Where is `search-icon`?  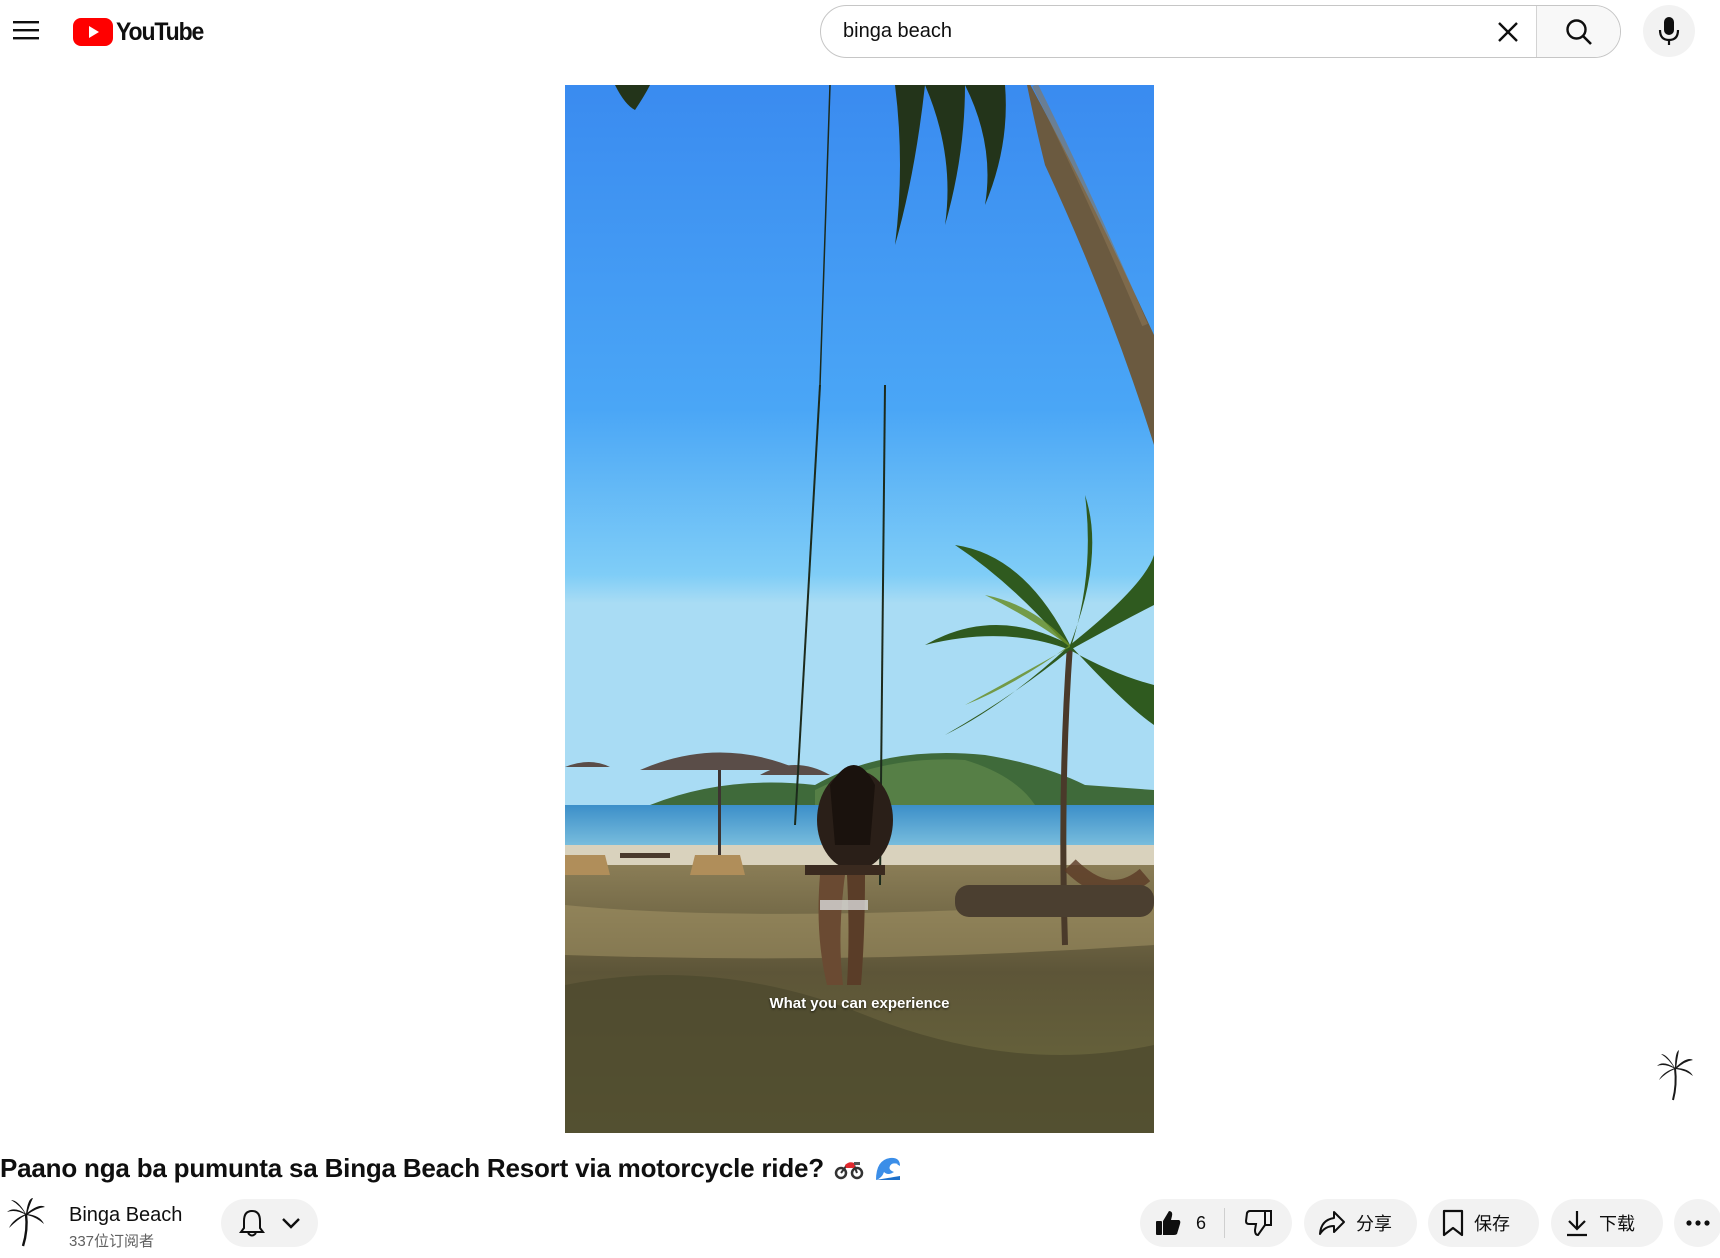 search-icon is located at coordinates (1578, 31).